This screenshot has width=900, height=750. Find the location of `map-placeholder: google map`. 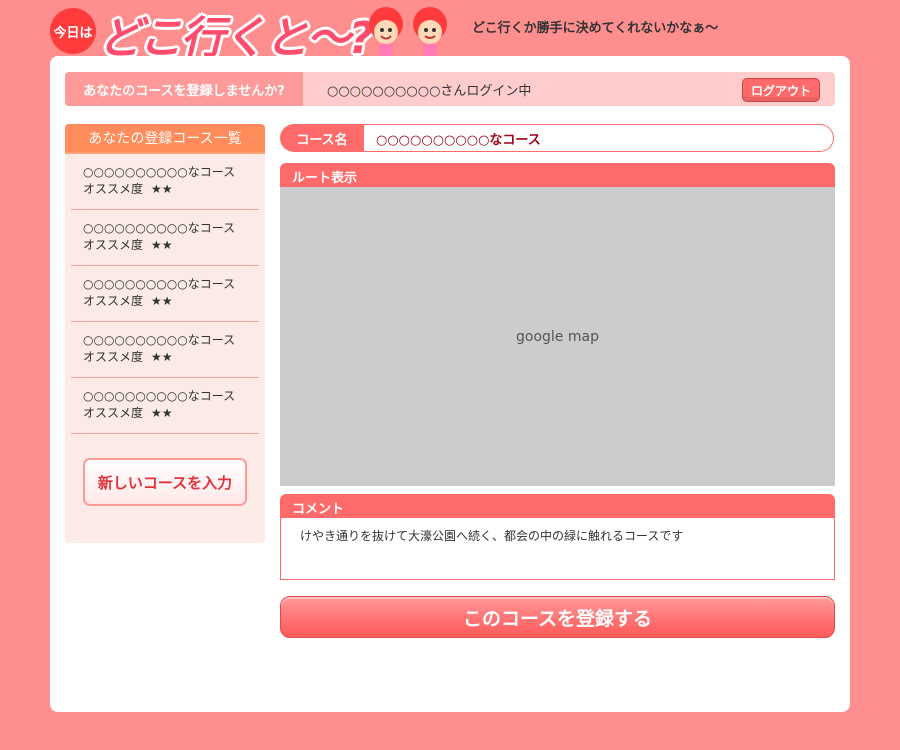

map-placeholder: google map is located at coordinates (557, 336).